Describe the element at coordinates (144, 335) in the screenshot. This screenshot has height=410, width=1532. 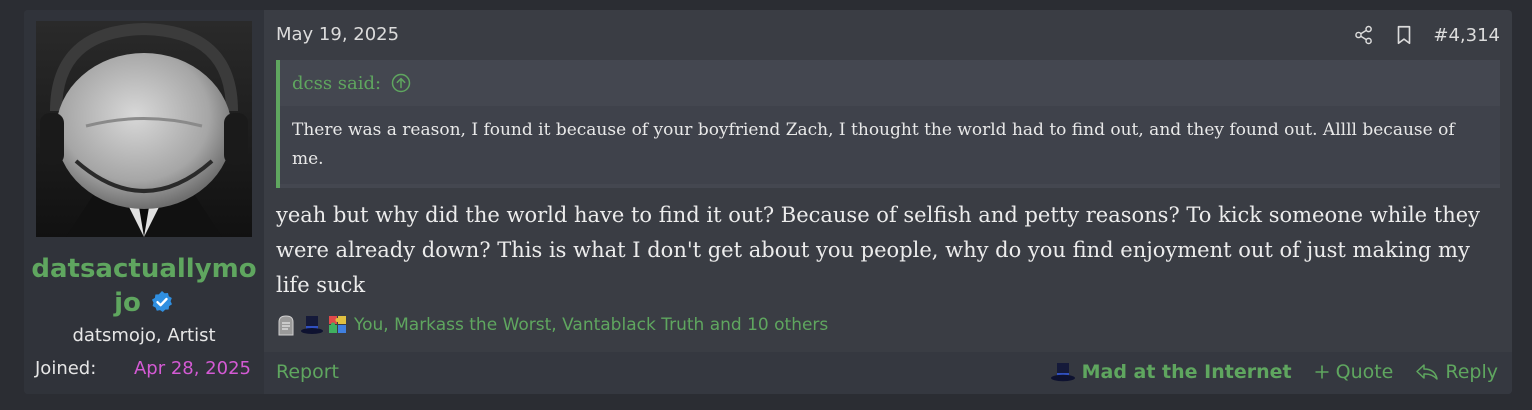
I see `user-title: datsmojo, Artist` at that location.